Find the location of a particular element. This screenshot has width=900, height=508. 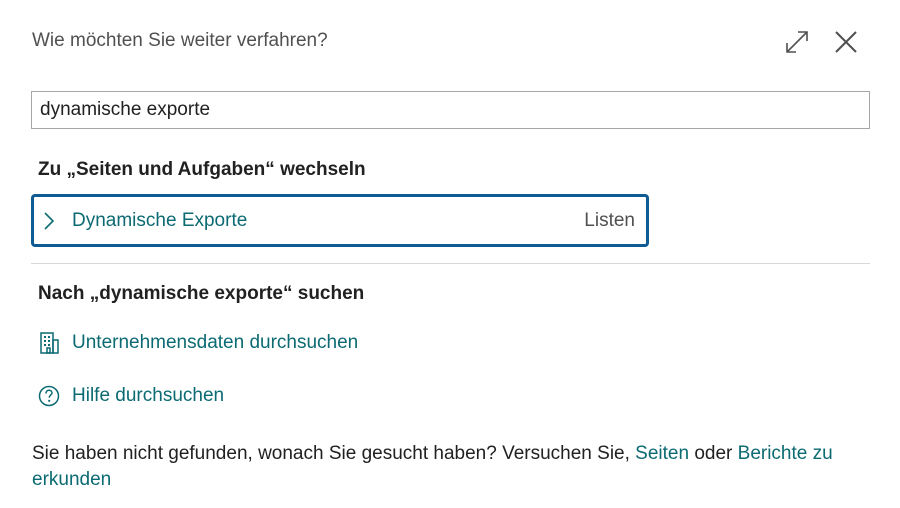

pages-link: Seiten is located at coordinates (662, 453).